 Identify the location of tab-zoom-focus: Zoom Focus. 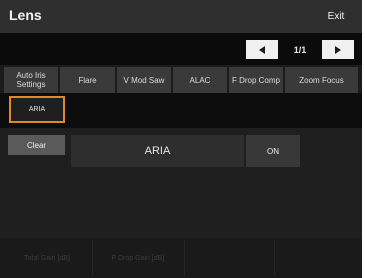
(321, 80).